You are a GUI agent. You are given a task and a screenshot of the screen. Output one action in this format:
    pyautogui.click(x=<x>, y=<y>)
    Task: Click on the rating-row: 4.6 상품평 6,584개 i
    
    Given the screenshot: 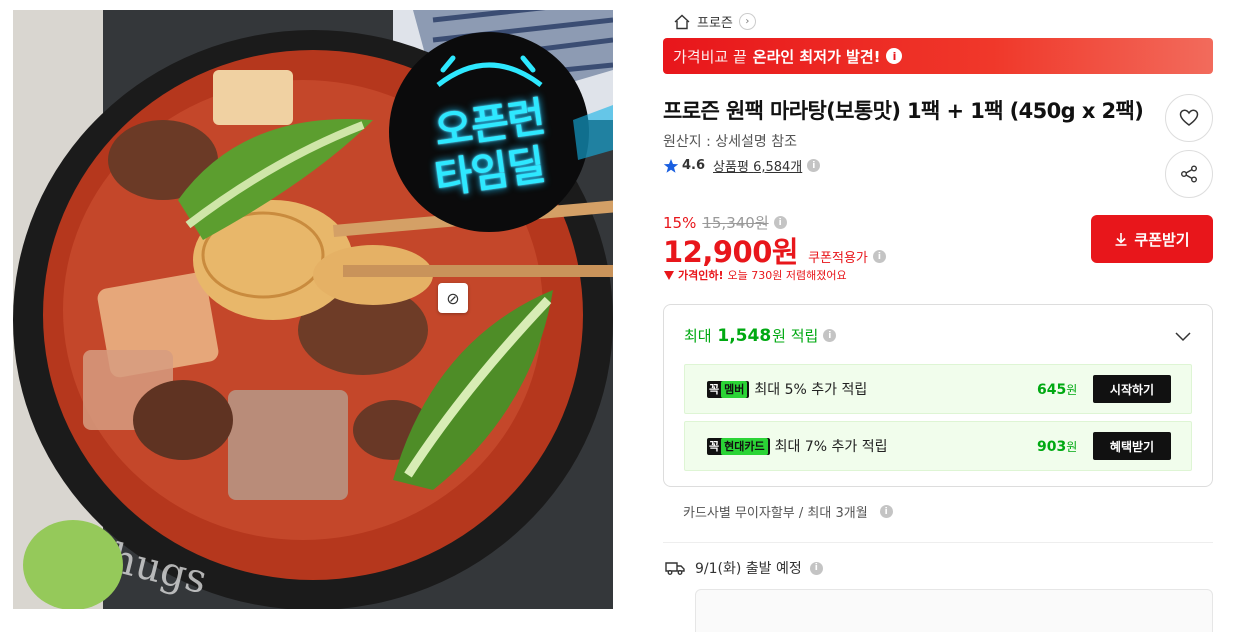 What is the action you would take?
    pyautogui.click(x=742, y=165)
    